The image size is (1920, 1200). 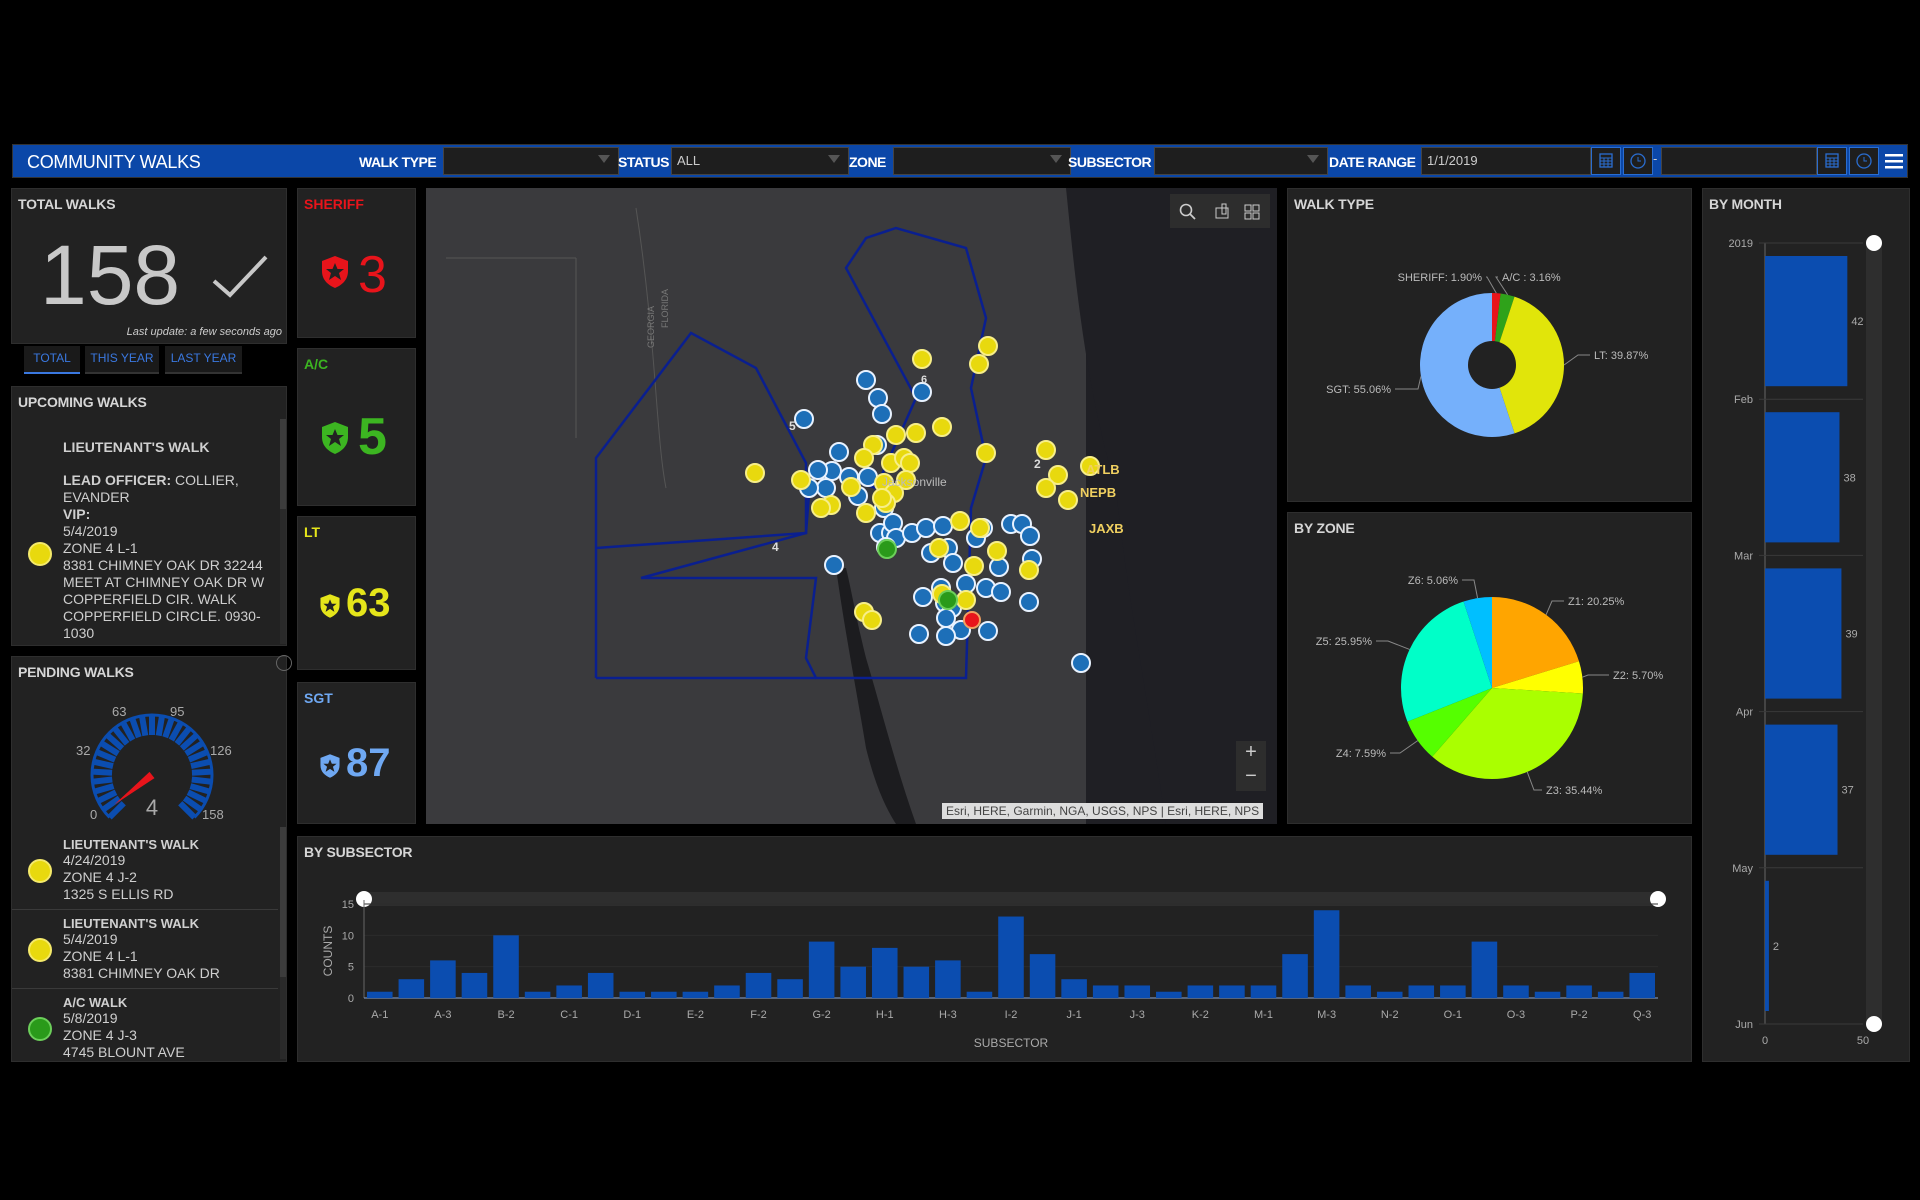 I want to click on legend-icon, so click(x=1222, y=212).